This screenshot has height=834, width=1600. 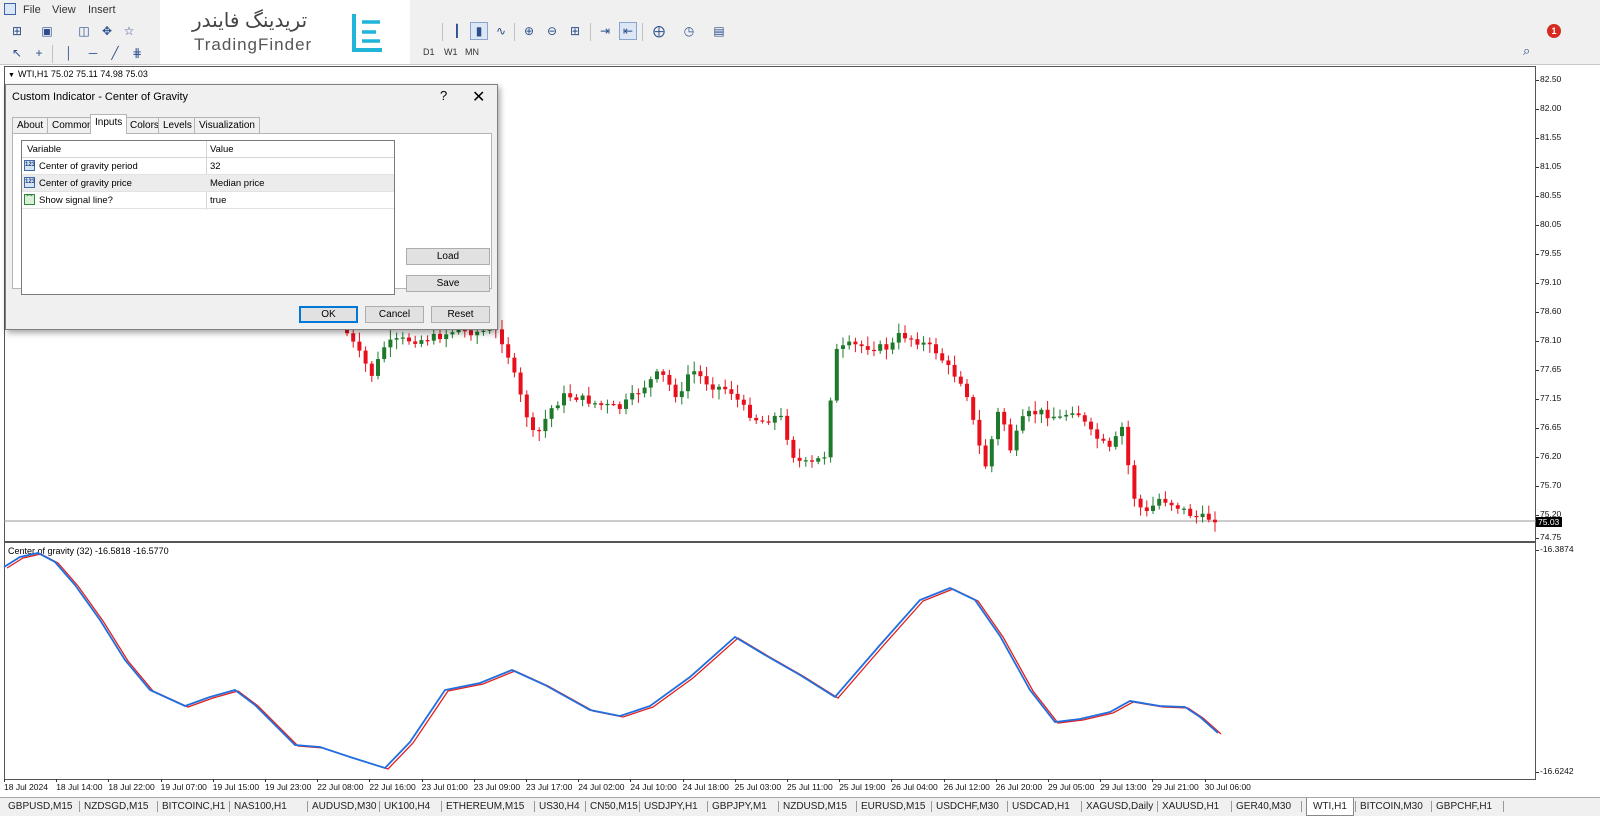 What do you see at coordinates (222, 149) in the screenshot?
I see `column-value: Value` at bounding box center [222, 149].